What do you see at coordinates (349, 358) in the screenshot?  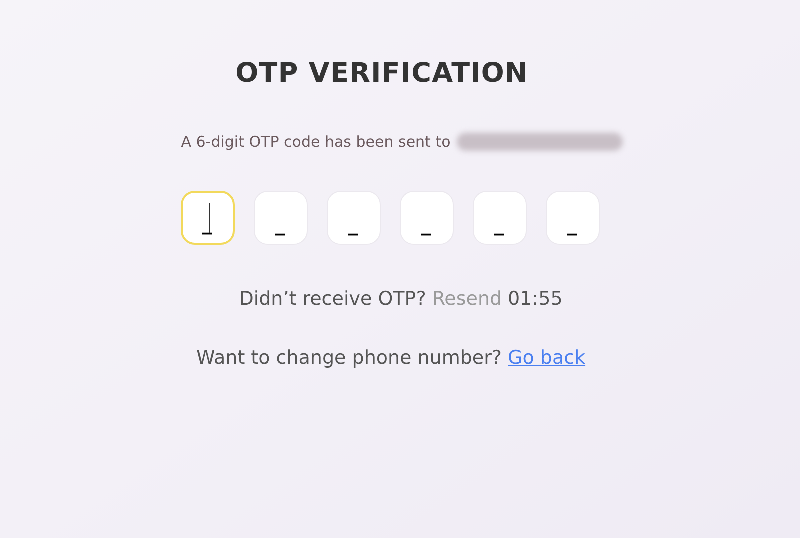 I see `change-number-prompt: Want to change phone number?` at bounding box center [349, 358].